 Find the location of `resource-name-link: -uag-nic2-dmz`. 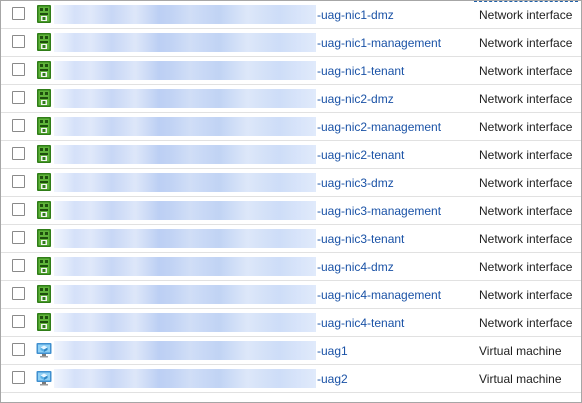

resource-name-link: -uag-nic2-dmz is located at coordinates (355, 99).